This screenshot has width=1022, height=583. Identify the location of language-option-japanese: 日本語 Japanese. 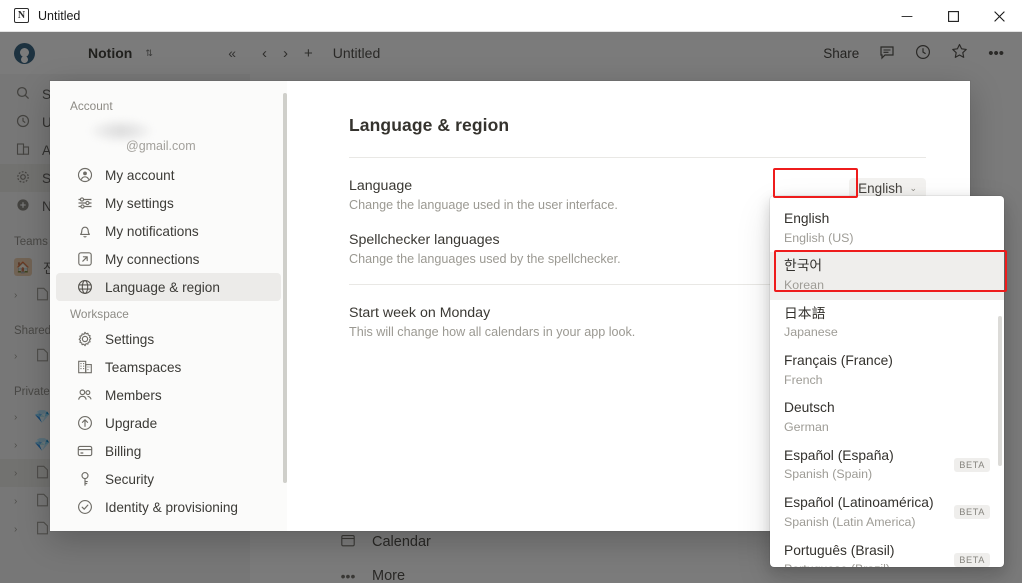
(887, 323).